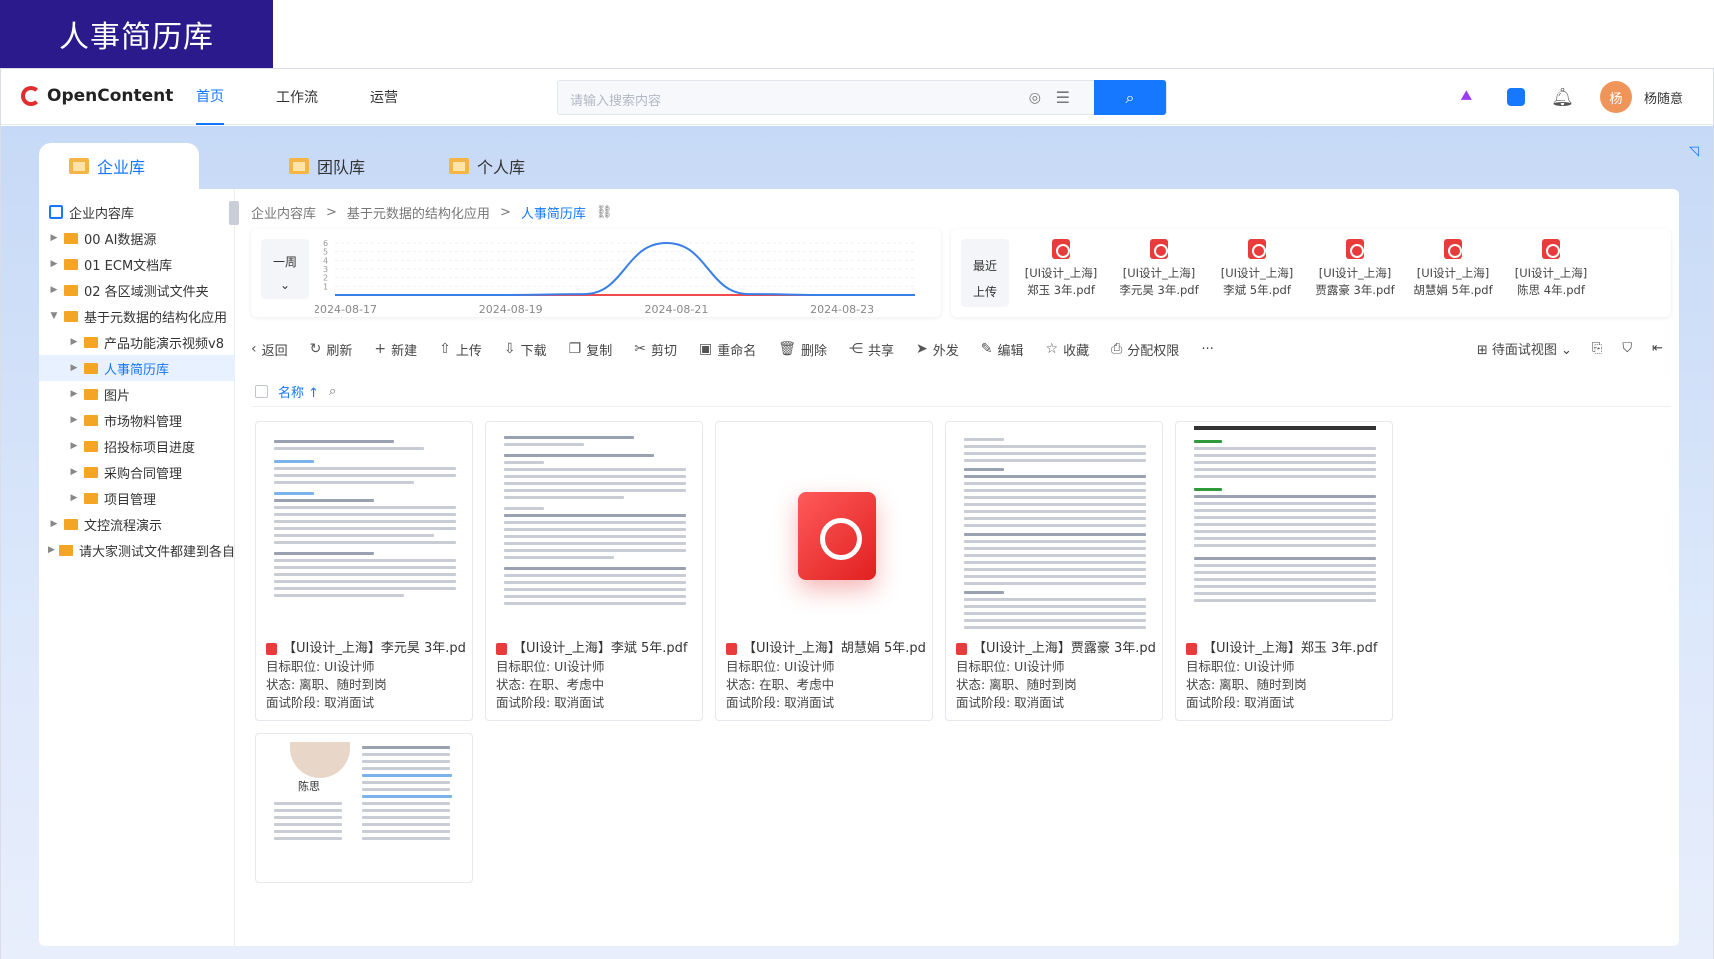  What do you see at coordinates (1627, 348) in the screenshot?
I see `filter-icon: ⛉` at bounding box center [1627, 348].